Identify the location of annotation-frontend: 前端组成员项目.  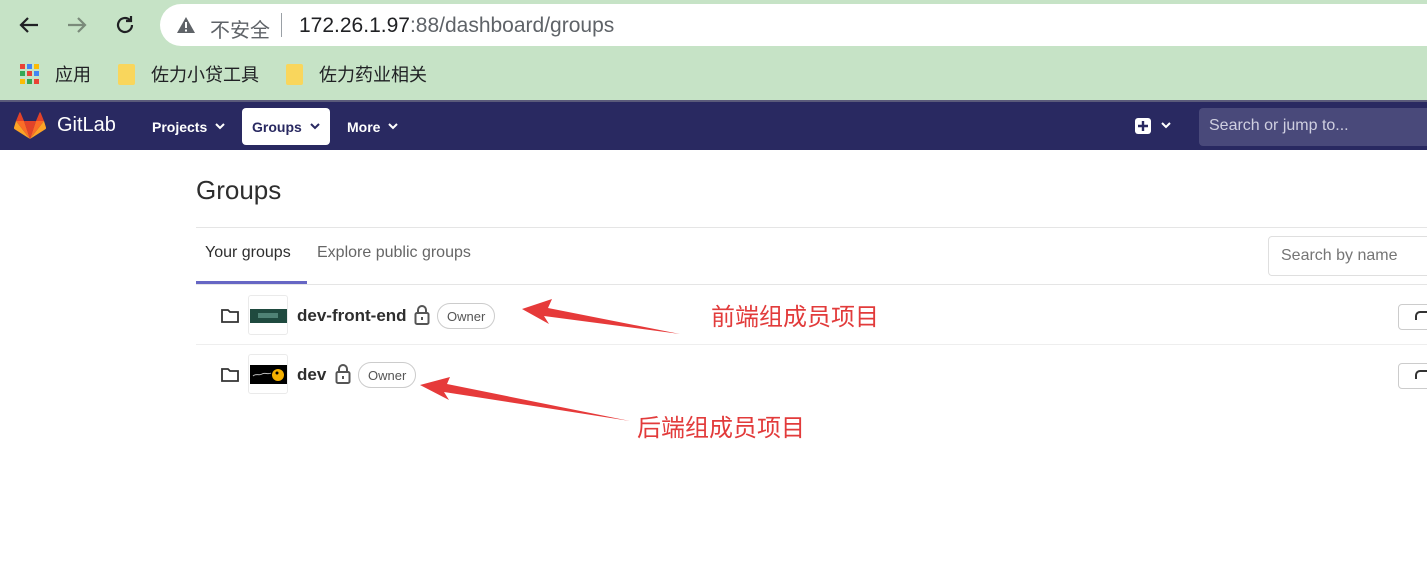
(795, 317).